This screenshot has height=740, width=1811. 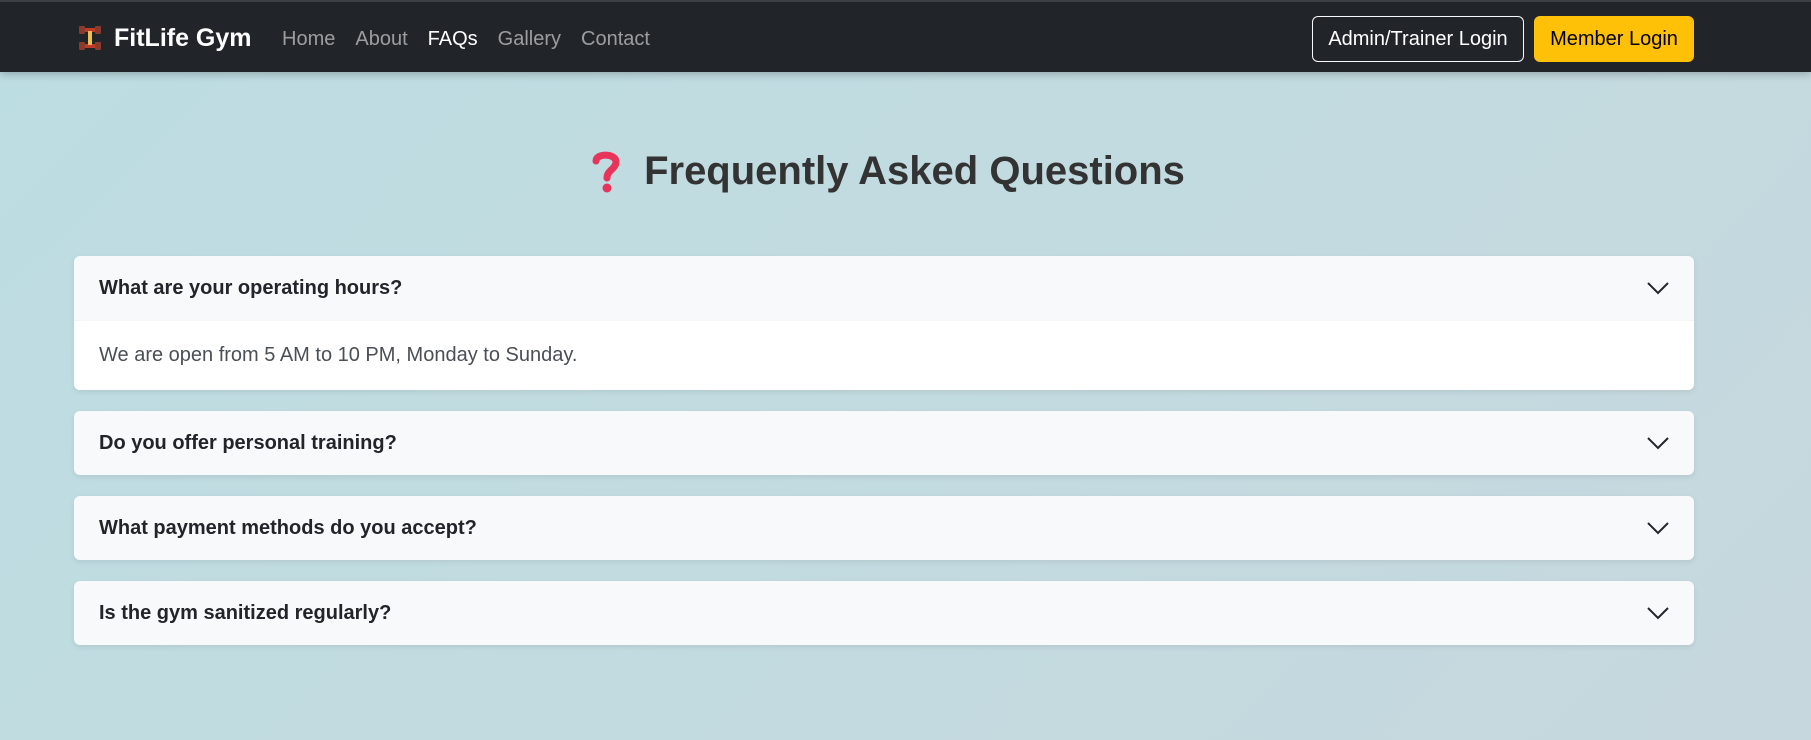 I want to click on faq-item-sanitized: Is the gym sanitized regularly?, so click(x=884, y=613).